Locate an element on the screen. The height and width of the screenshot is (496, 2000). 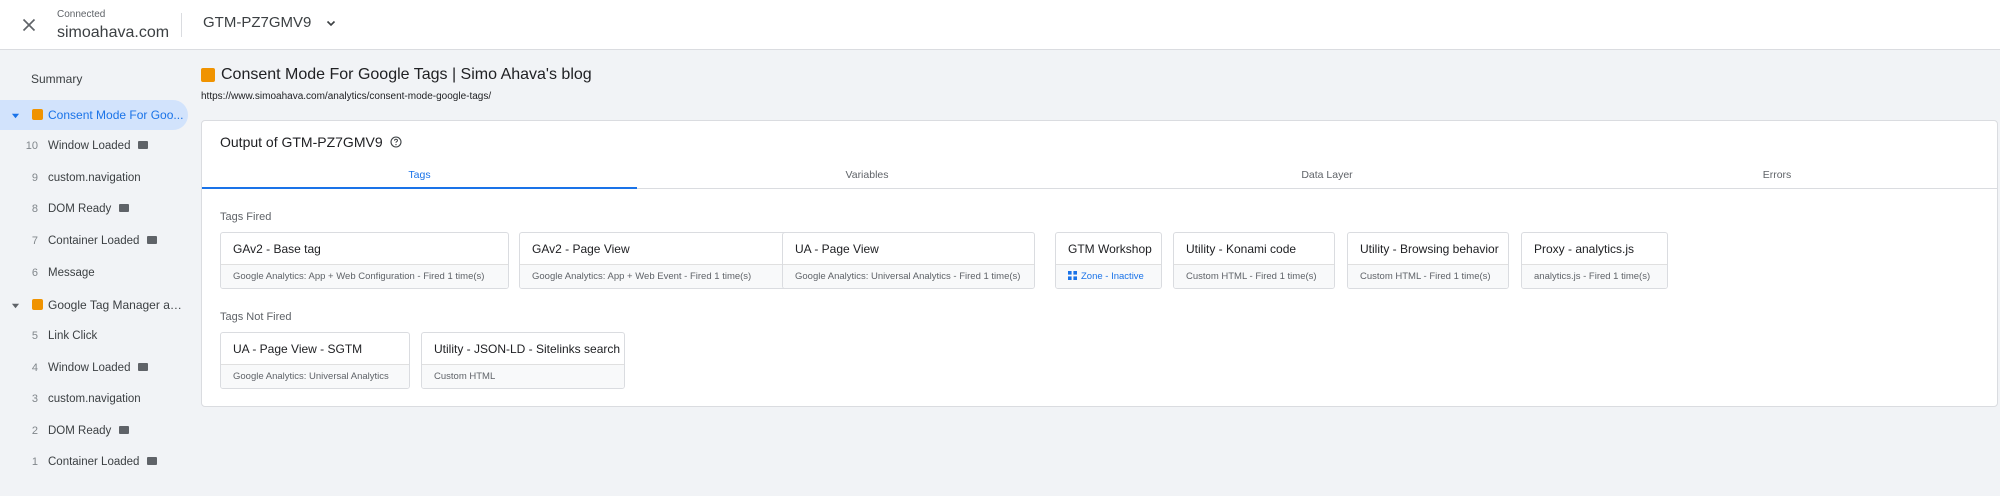
container-id: GTM-PZ7GMV9 is located at coordinates (257, 22).